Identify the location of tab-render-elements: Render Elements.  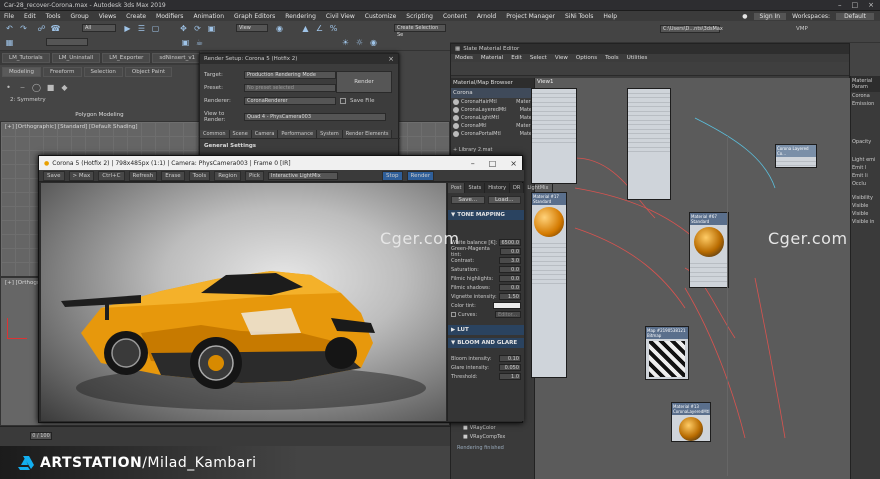
(367, 134).